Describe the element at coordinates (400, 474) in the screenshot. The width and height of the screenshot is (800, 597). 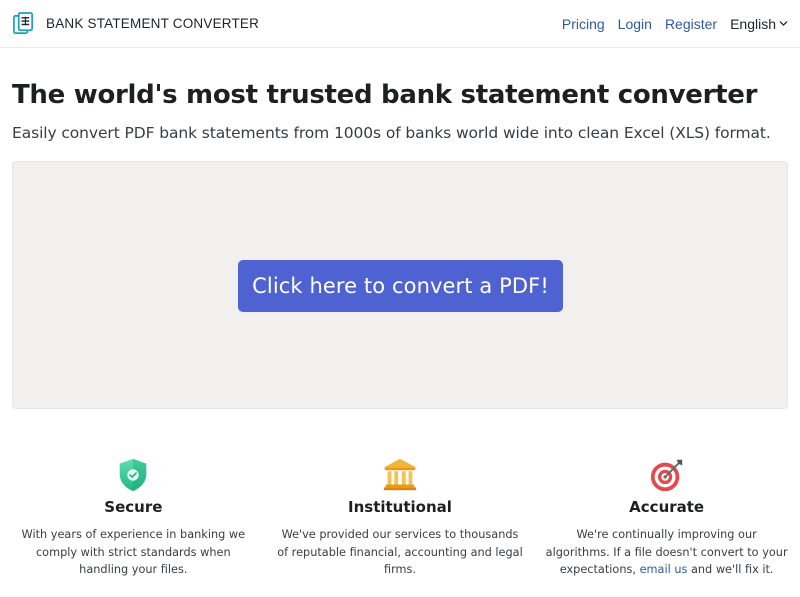
I see `bank-building-icon` at that location.